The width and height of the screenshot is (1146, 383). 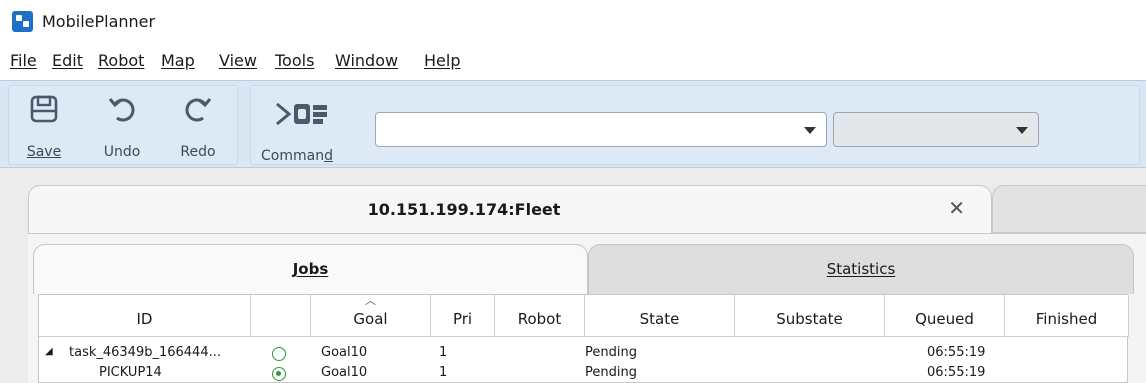 I want to click on menu-view: View, so click(x=238, y=60).